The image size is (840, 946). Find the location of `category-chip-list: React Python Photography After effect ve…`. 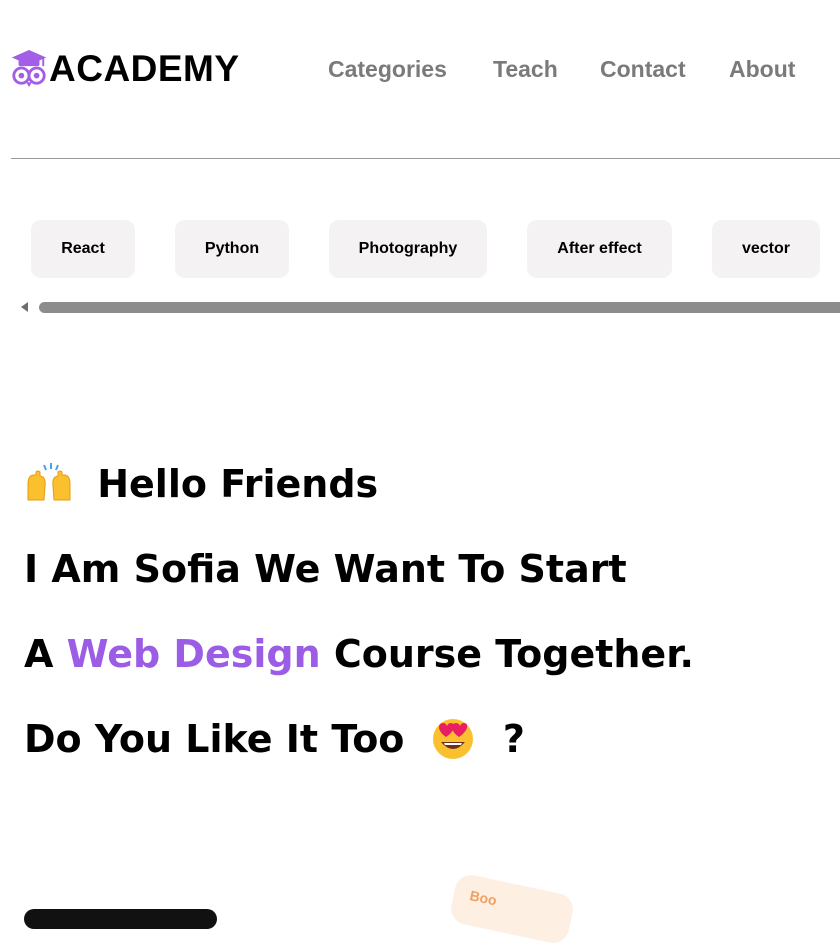

category-chip-list: React Python Photography After effect ve… is located at coordinates (420, 249).